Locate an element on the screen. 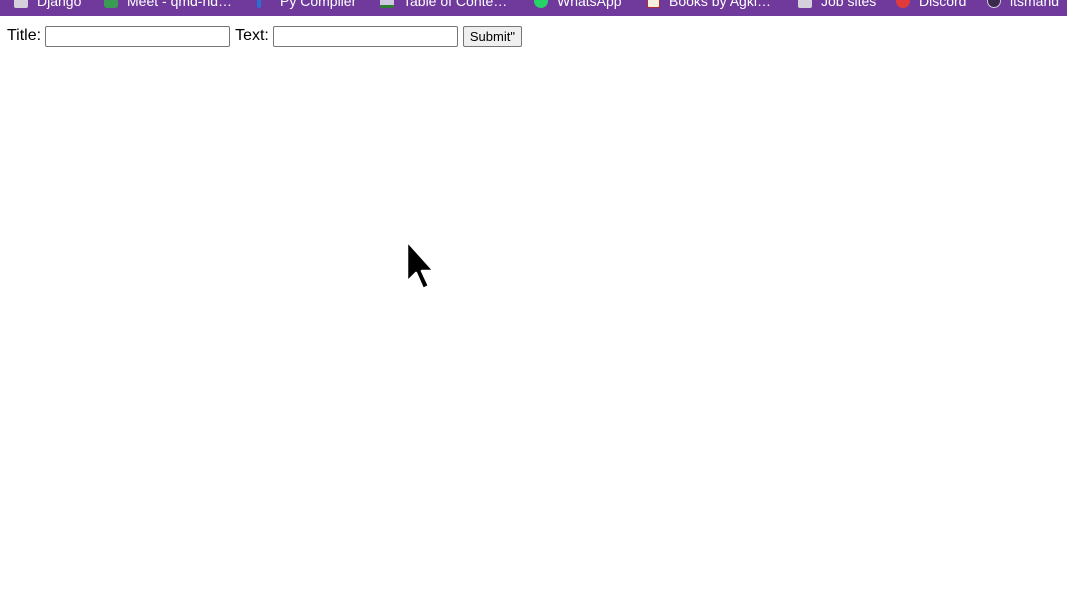 This screenshot has width=1067, height=593. post-form: Title: Text: Submit" is located at coordinates (264, 36).